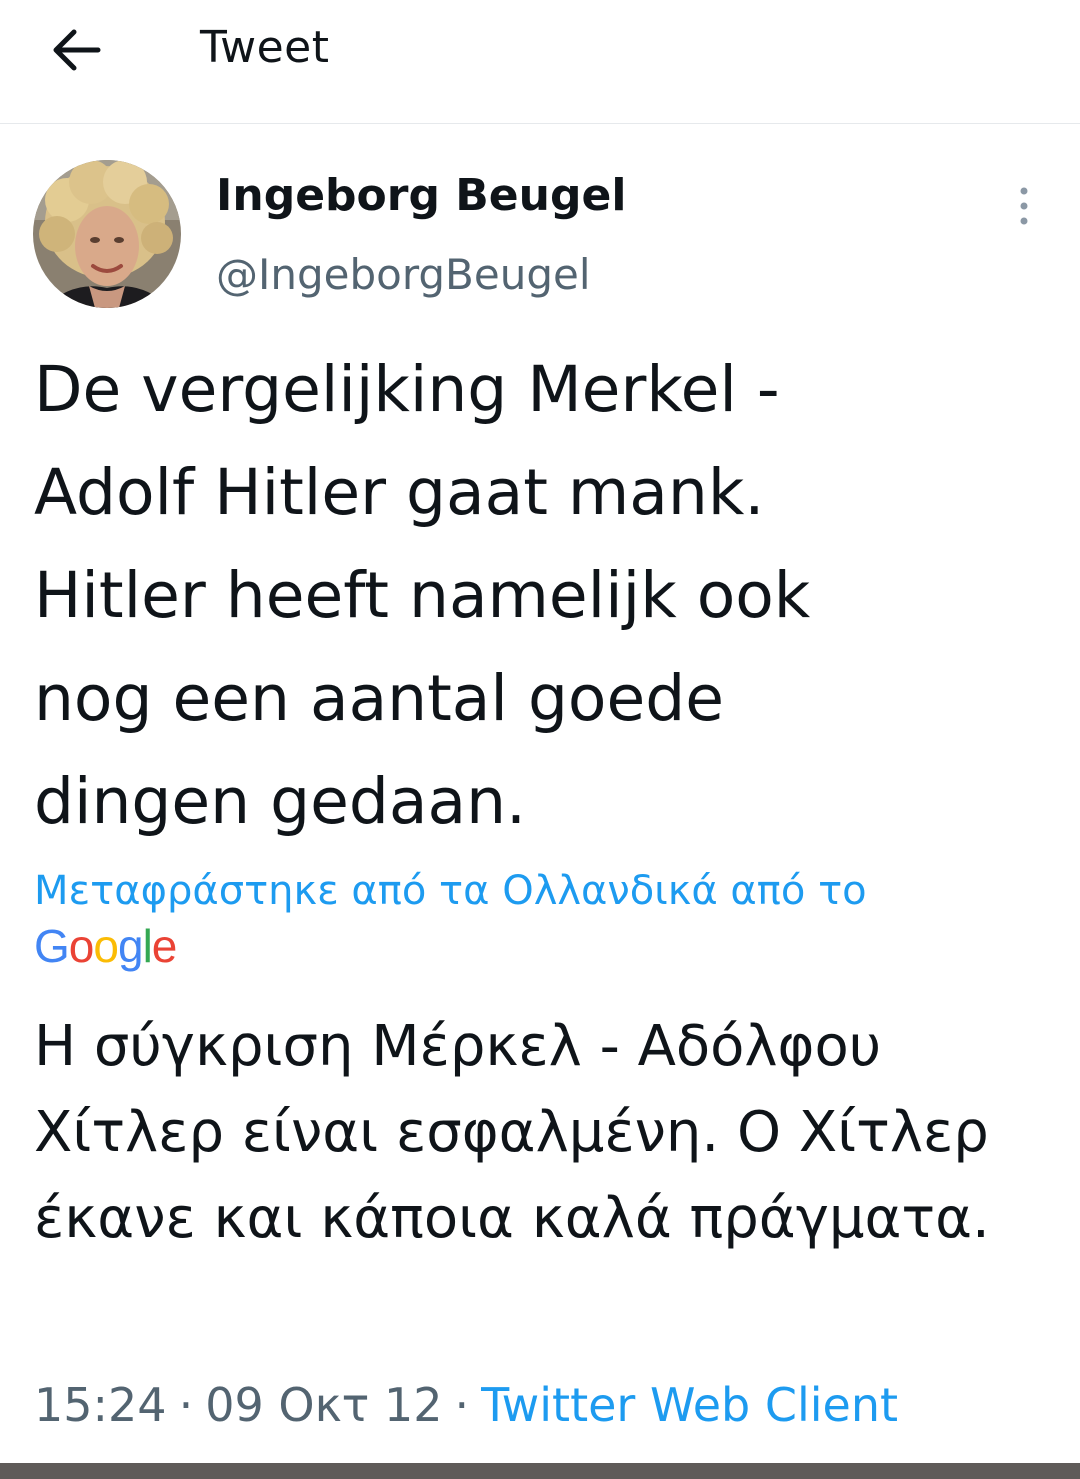  I want to click on author-handle: @IngeborgBeugel, so click(403, 274).